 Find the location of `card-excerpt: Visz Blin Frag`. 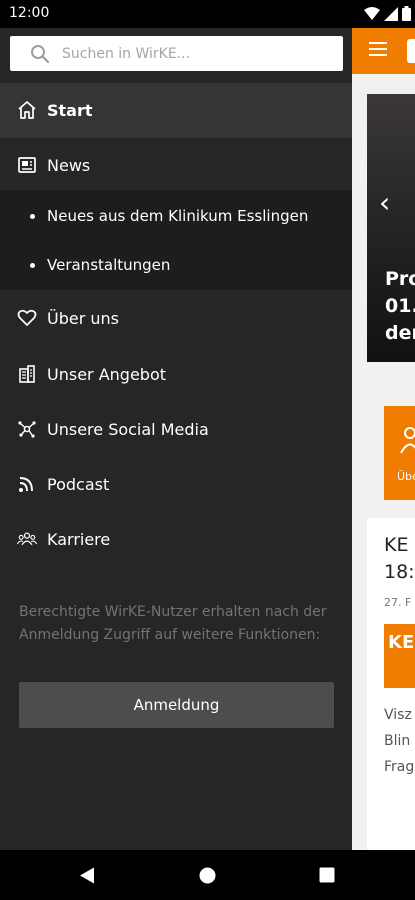

card-excerpt: Visz Blin Frag is located at coordinates (399, 741).